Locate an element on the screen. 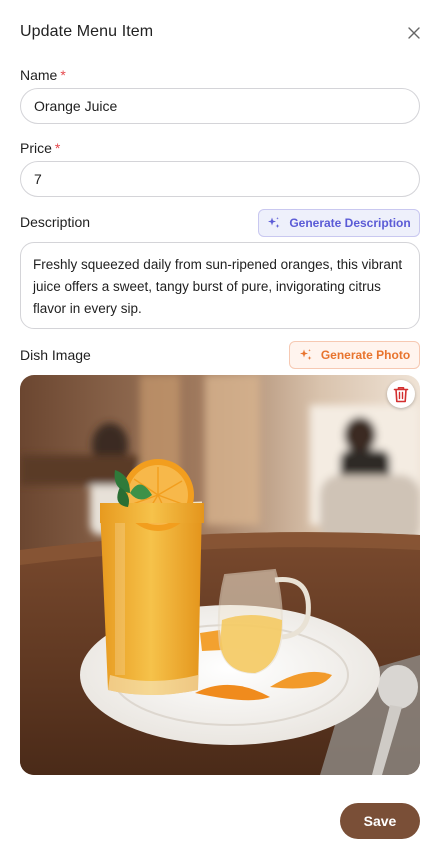  generate-description-label: Generate Description is located at coordinates (350, 223).